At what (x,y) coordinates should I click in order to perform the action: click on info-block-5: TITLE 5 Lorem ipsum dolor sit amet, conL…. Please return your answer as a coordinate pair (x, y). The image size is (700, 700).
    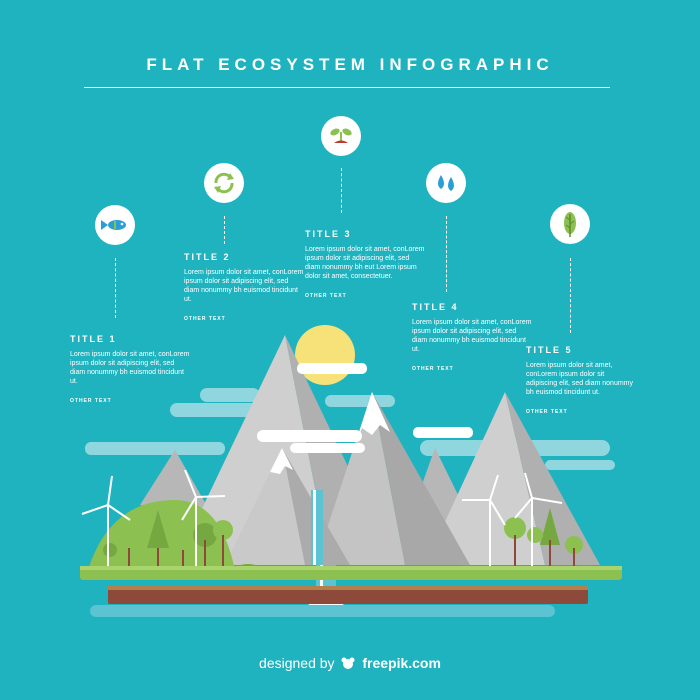
    Looking at the image, I should click on (581, 380).